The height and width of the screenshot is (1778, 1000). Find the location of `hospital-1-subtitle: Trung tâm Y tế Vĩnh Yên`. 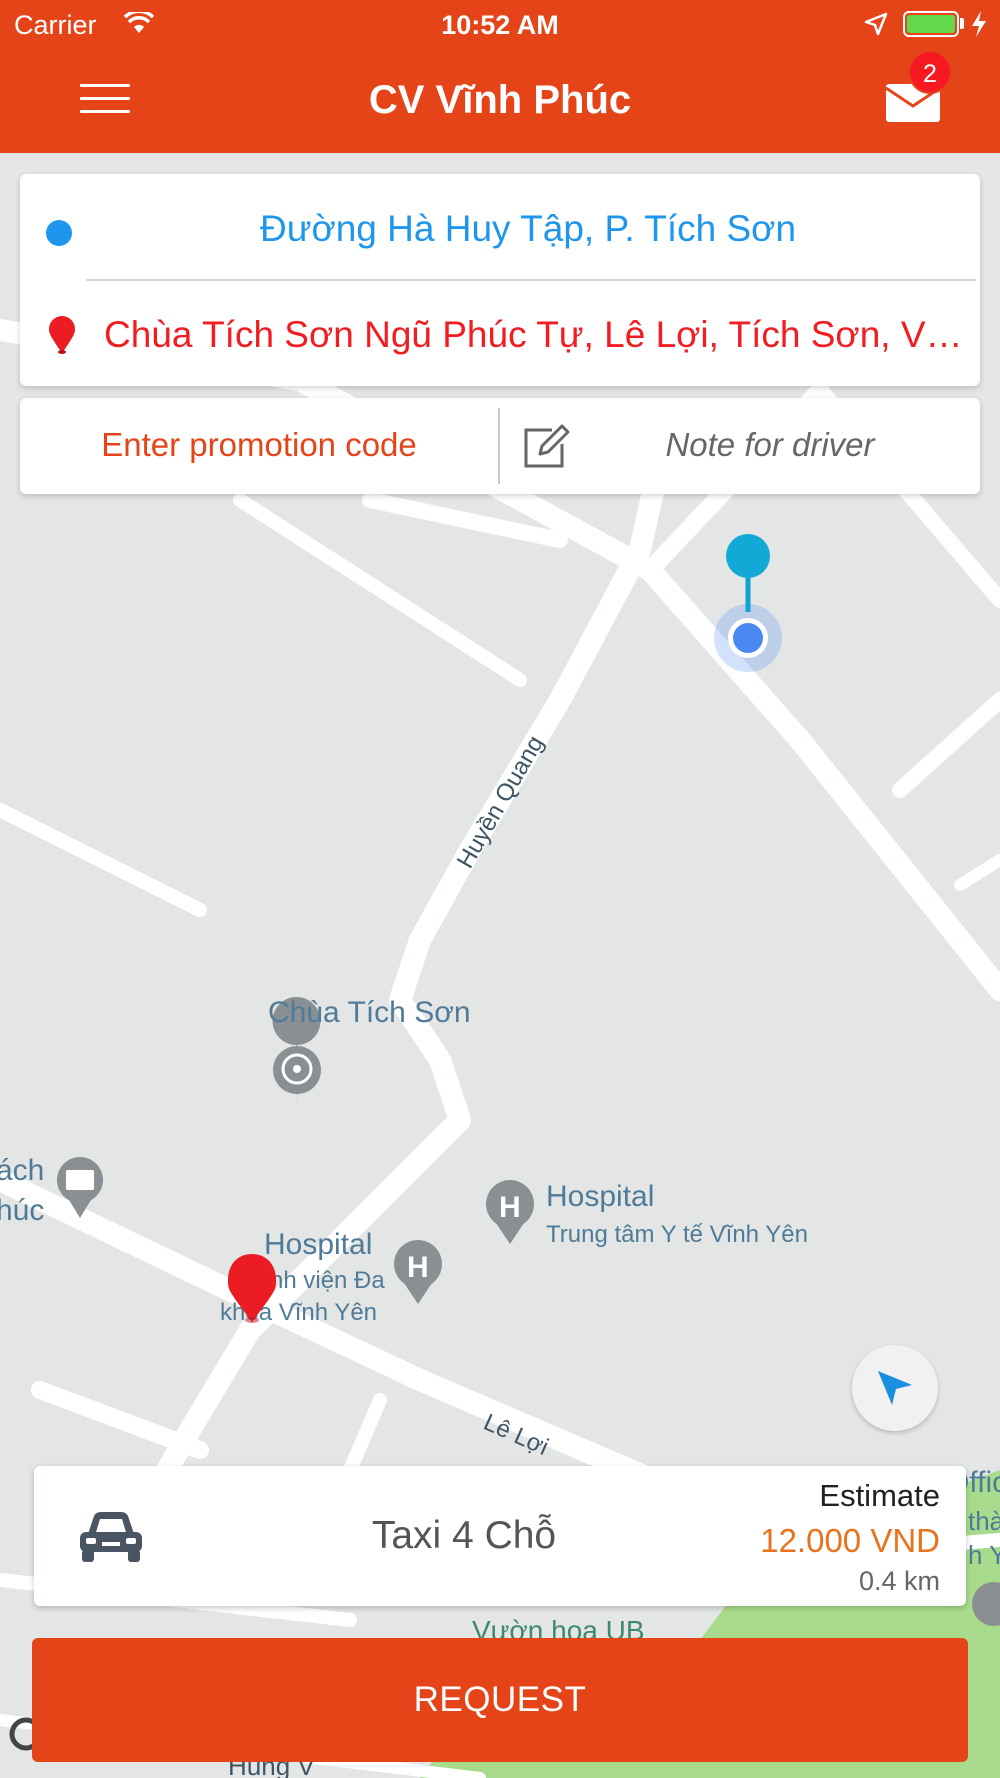

hospital-1-subtitle: Trung tâm Y tế Vĩnh Yên is located at coordinates (677, 1234).